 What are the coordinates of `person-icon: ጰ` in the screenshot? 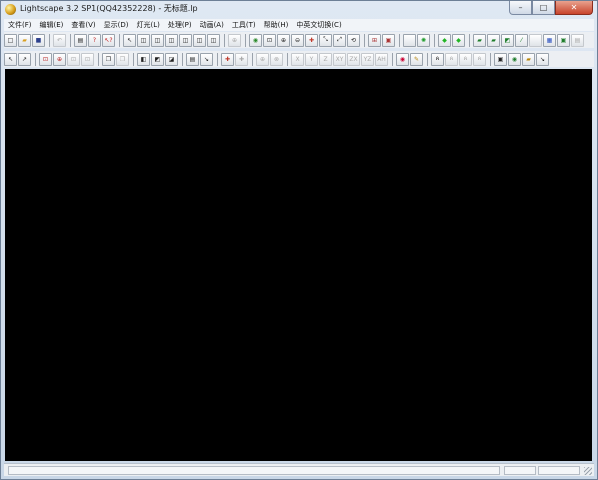 It's located at (437, 58).